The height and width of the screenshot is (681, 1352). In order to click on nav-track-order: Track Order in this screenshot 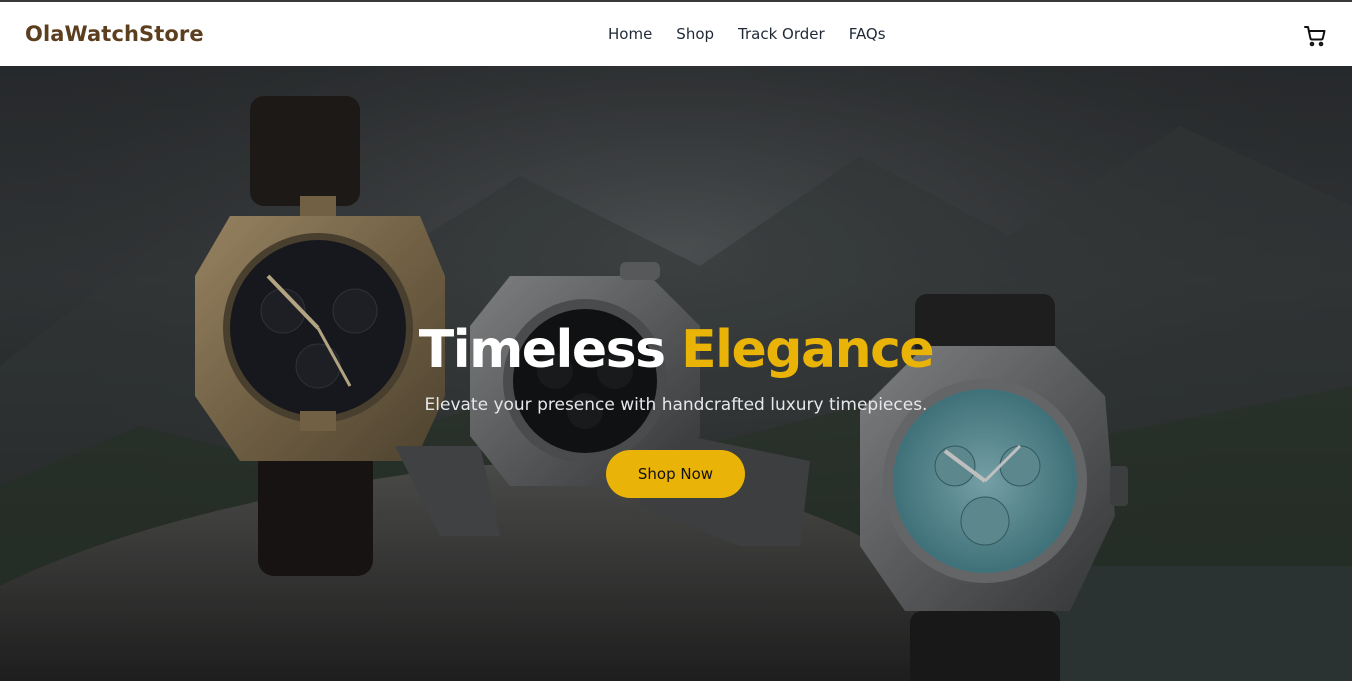, I will do `click(781, 34)`.